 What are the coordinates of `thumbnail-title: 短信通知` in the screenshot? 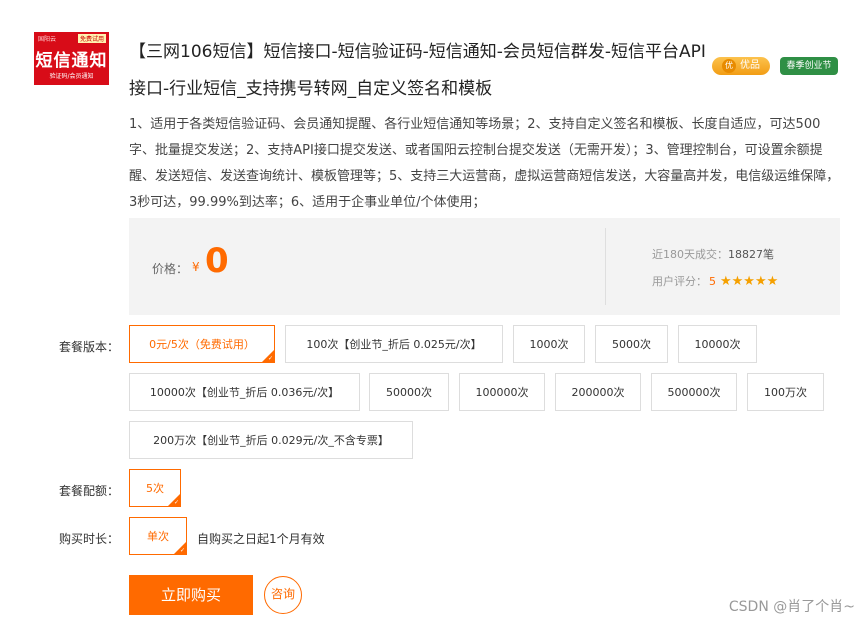 It's located at (71, 61).